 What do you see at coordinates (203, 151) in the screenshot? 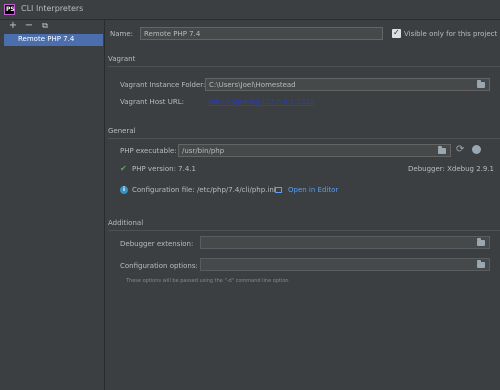
I see `php-executable-value: /usr/bin/php` at bounding box center [203, 151].